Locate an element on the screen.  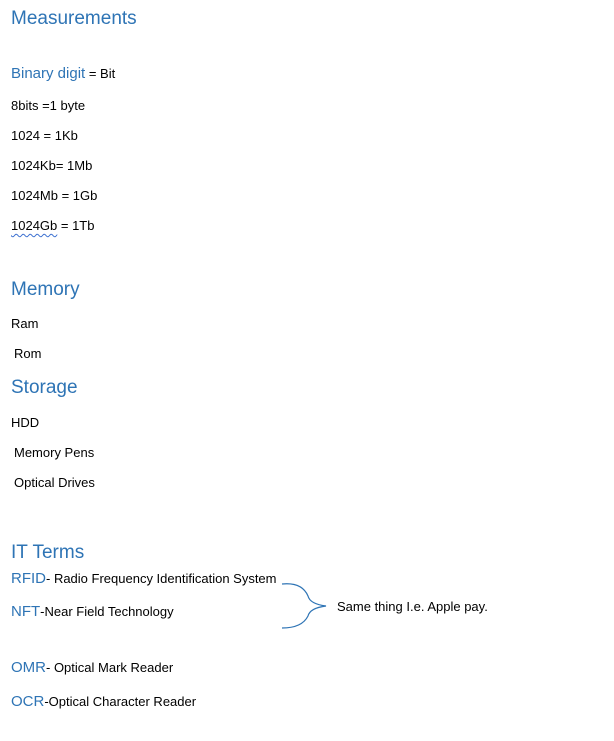
measurement-line-mb: 1024Kb= 1Mb is located at coordinates (52, 165).